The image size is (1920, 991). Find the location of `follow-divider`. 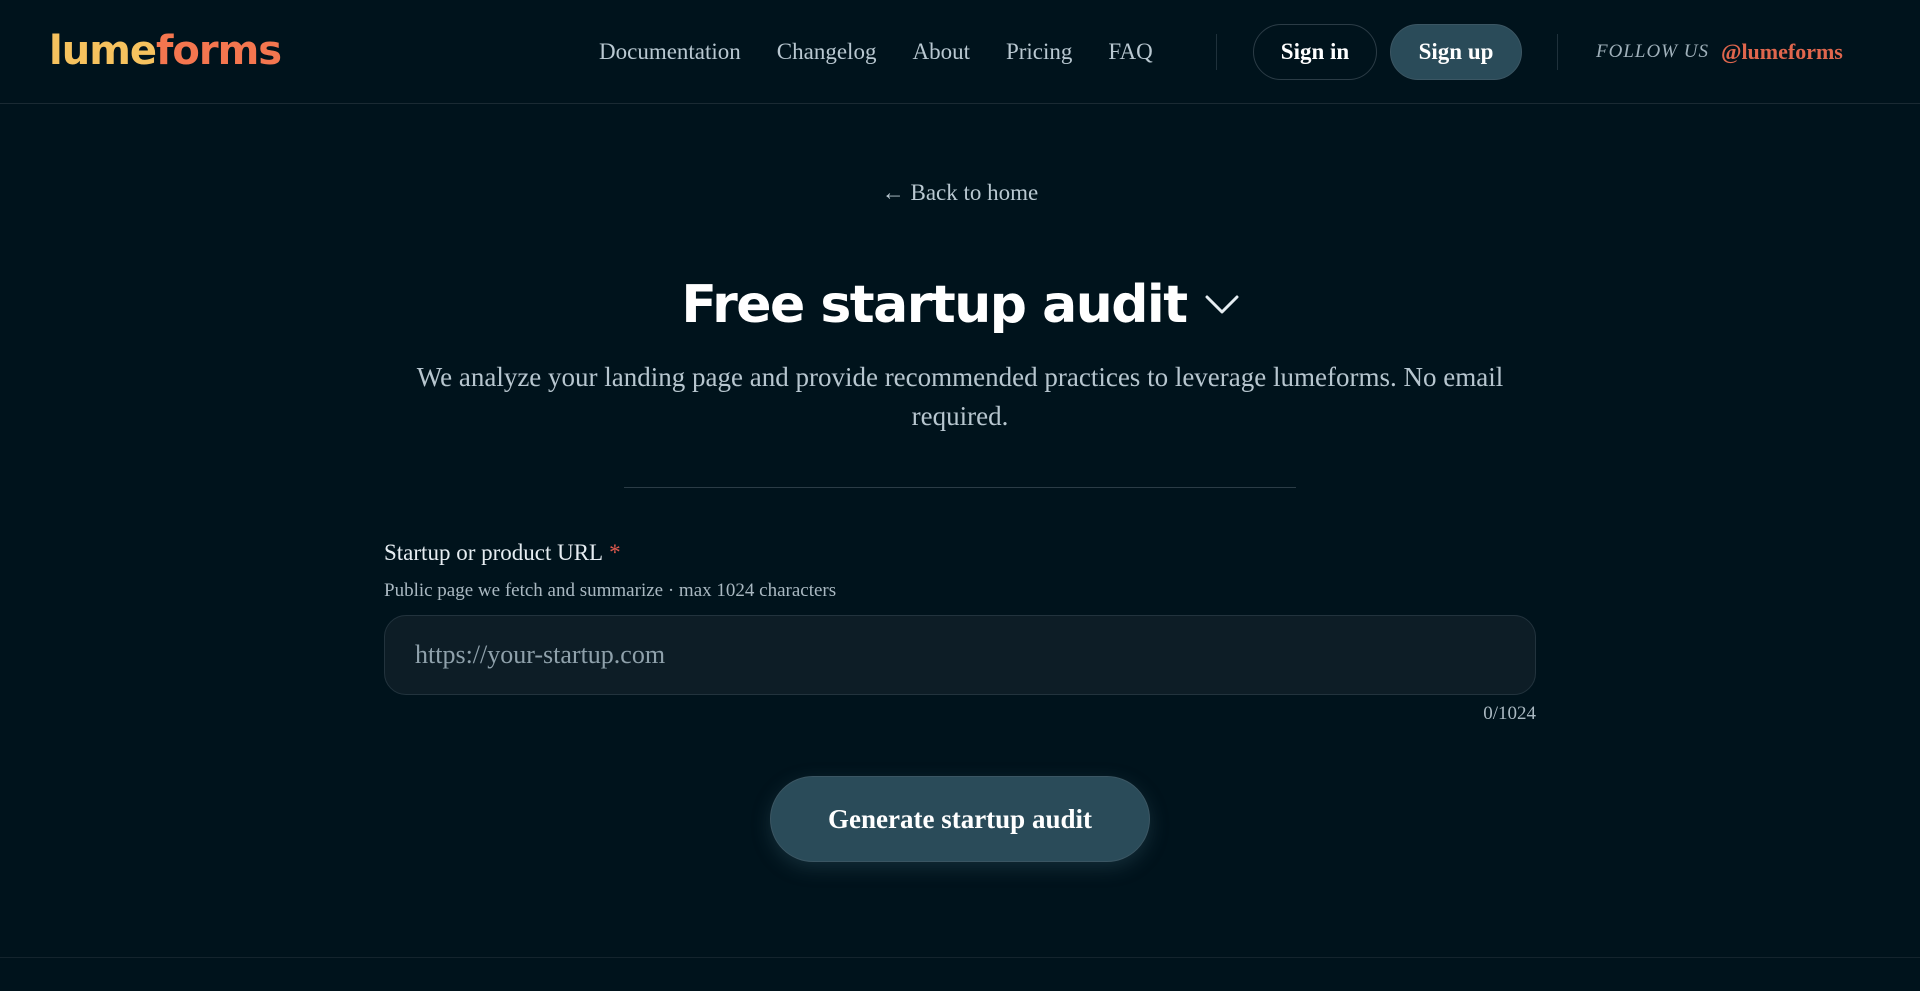

follow-divider is located at coordinates (1557, 52).